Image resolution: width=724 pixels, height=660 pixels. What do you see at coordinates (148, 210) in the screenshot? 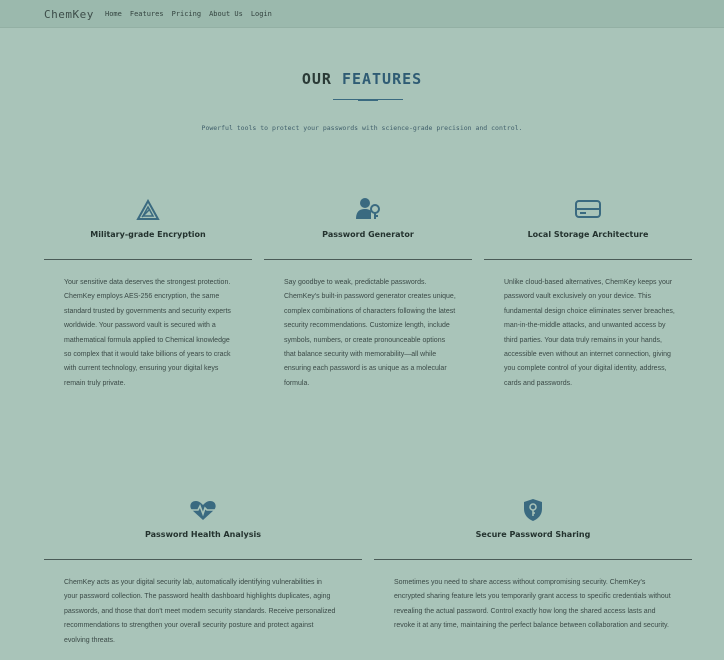
I see `triangle-icon` at bounding box center [148, 210].